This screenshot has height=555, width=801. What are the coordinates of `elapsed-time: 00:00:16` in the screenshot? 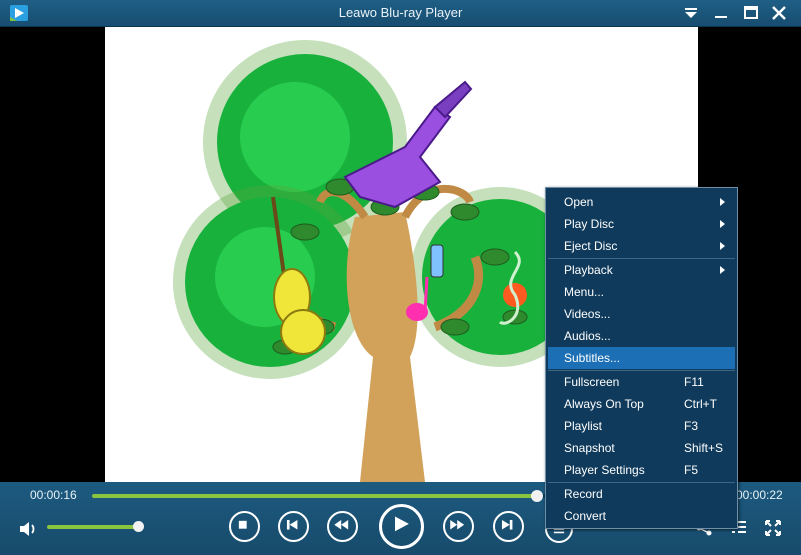 It's located at (53, 495).